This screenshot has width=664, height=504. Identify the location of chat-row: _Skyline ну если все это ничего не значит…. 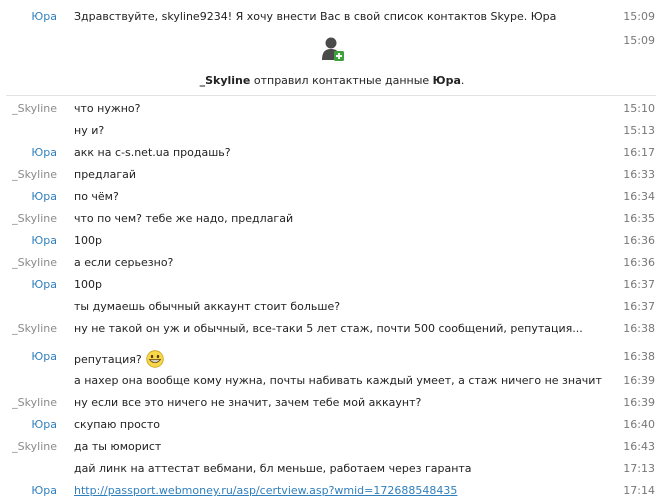
(332, 403).